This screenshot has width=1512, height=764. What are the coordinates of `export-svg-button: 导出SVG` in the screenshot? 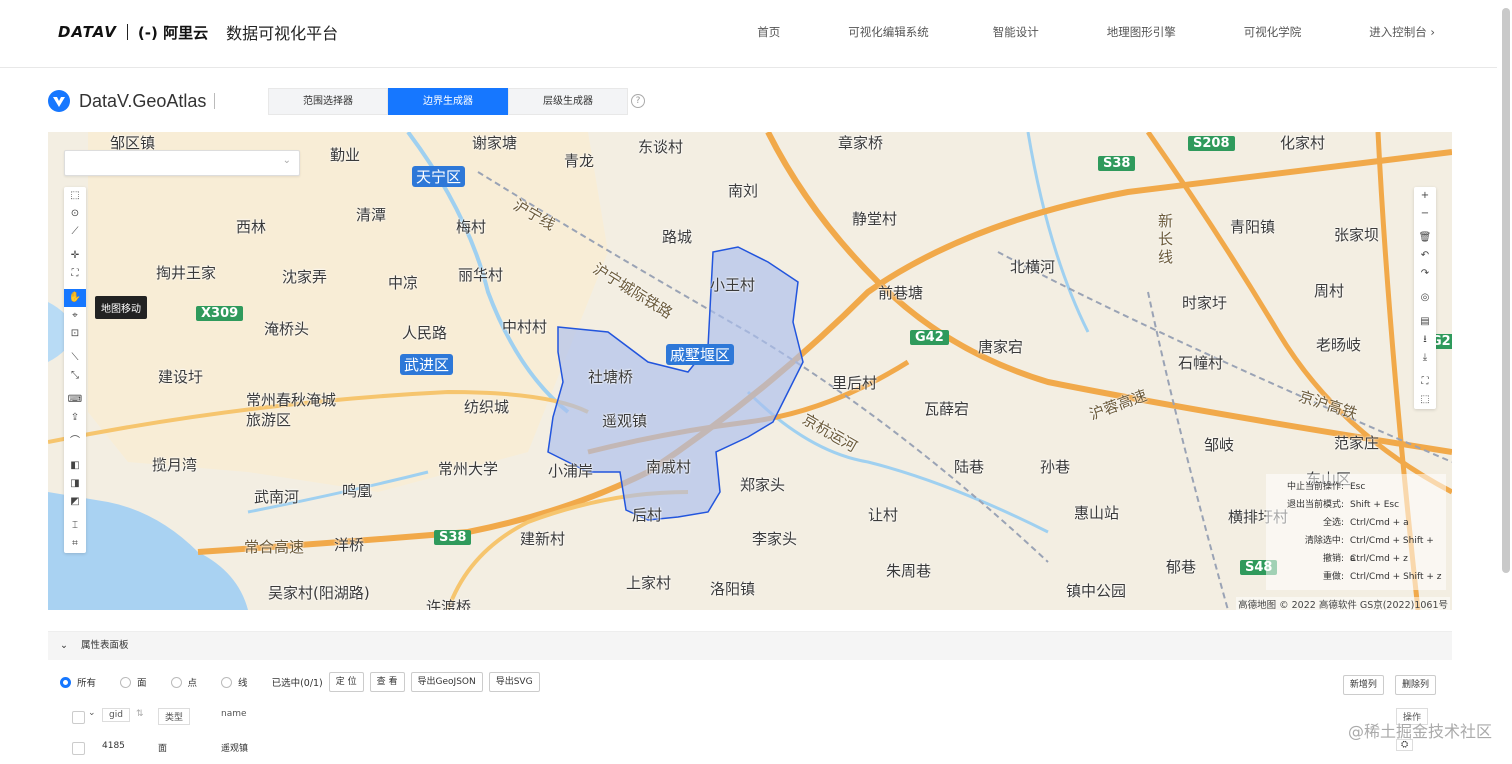 It's located at (514, 682).